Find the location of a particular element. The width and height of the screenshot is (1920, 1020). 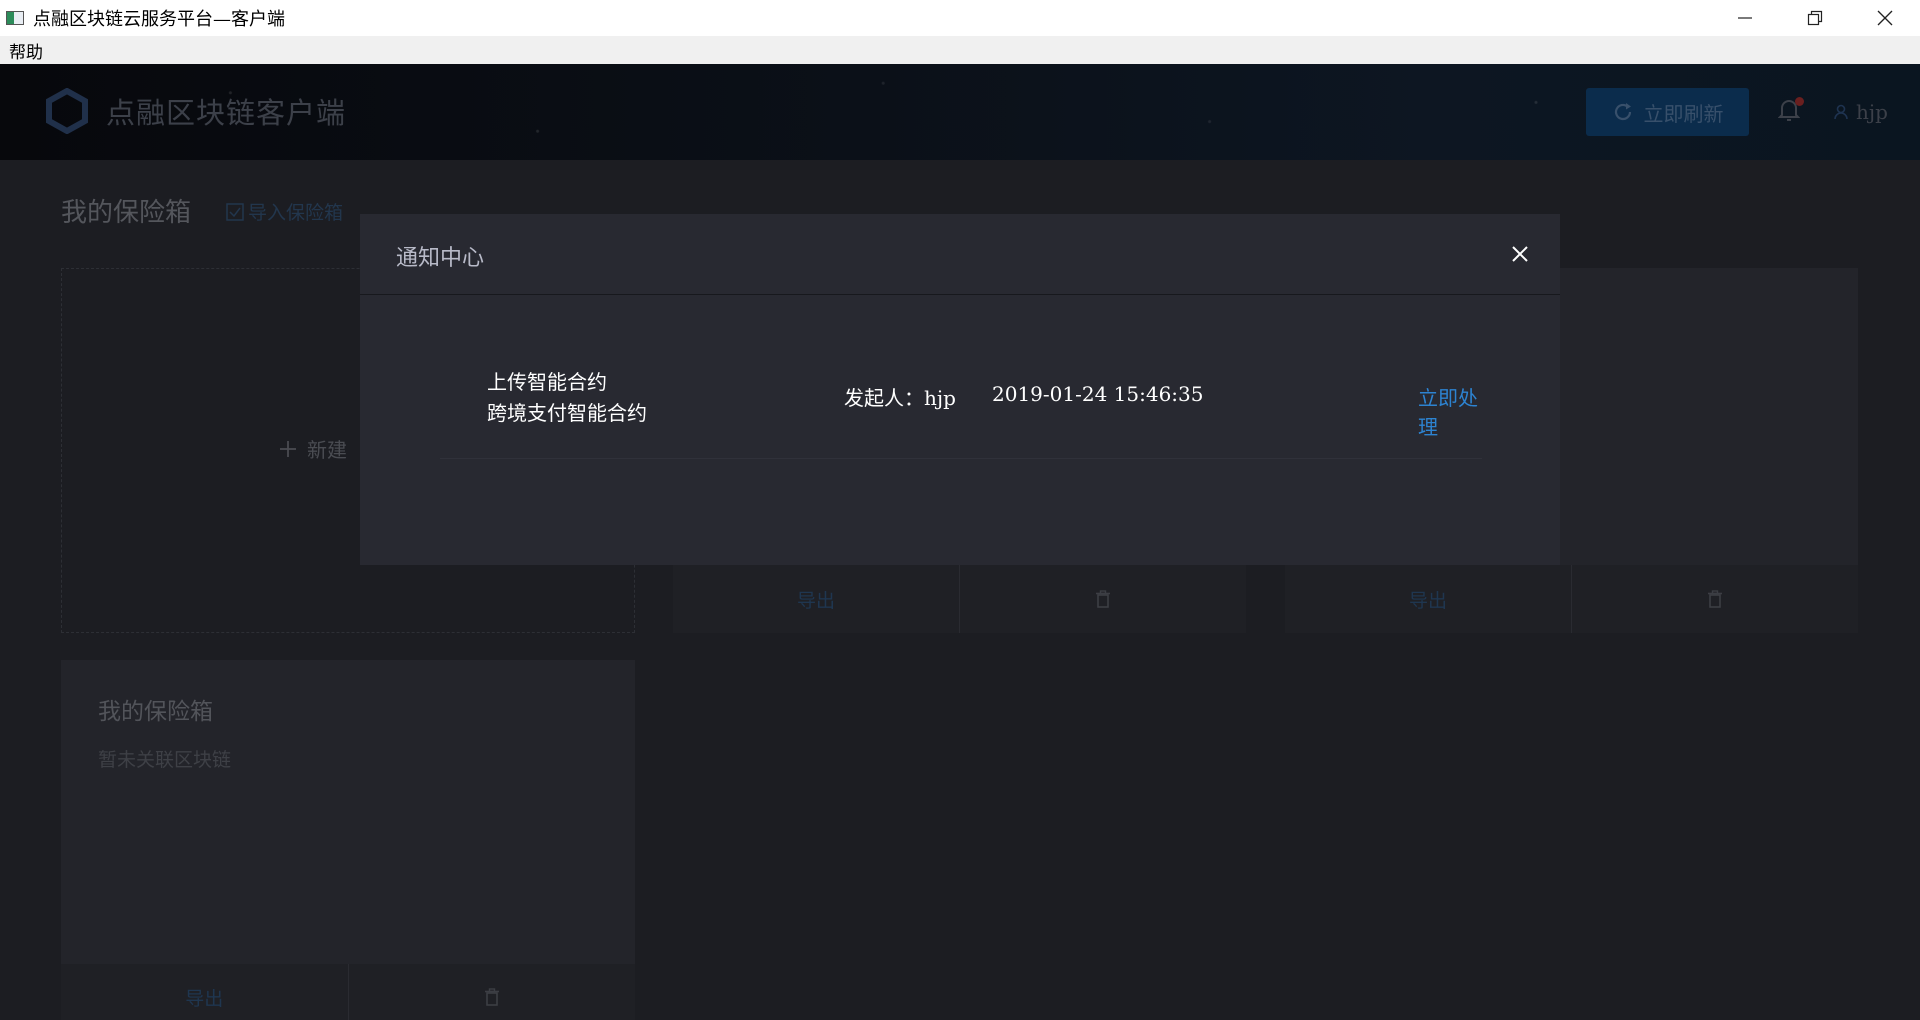

plus-icon is located at coordinates (288, 448).